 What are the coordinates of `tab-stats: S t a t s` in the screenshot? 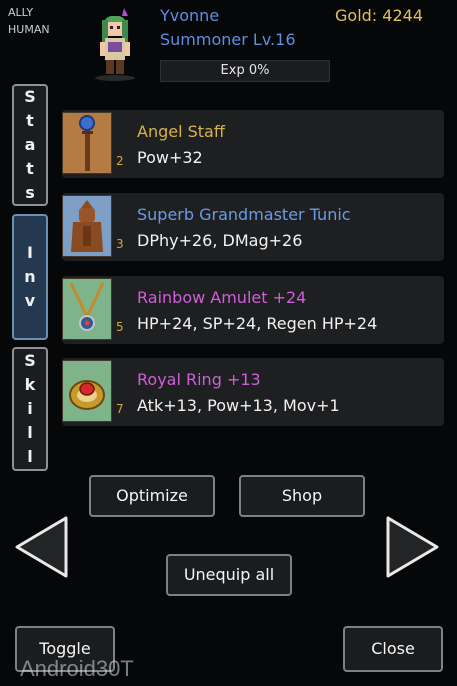 It's located at (30, 145).